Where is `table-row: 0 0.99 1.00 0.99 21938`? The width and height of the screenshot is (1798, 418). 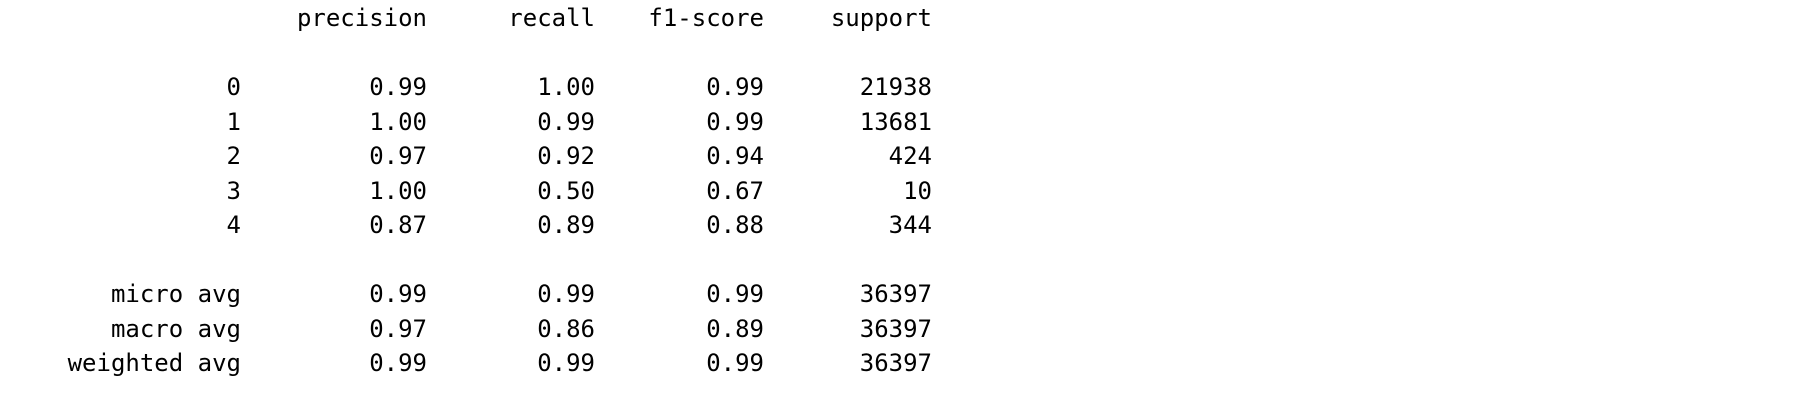
table-row: 0 0.99 1.00 0.99 21938 is located at coordinates (899, 87).